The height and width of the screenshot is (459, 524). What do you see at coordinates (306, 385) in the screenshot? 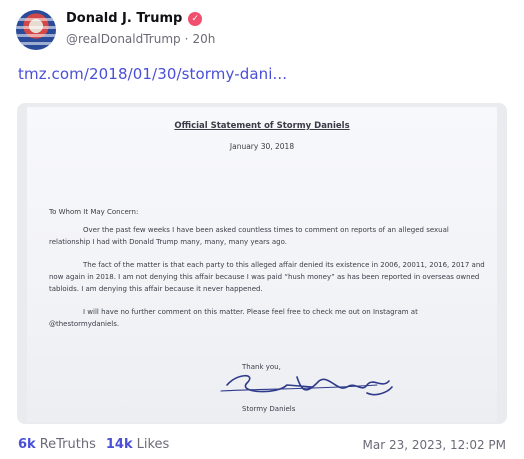
I see `handwritten-signature` at bounding box center [306, 385].